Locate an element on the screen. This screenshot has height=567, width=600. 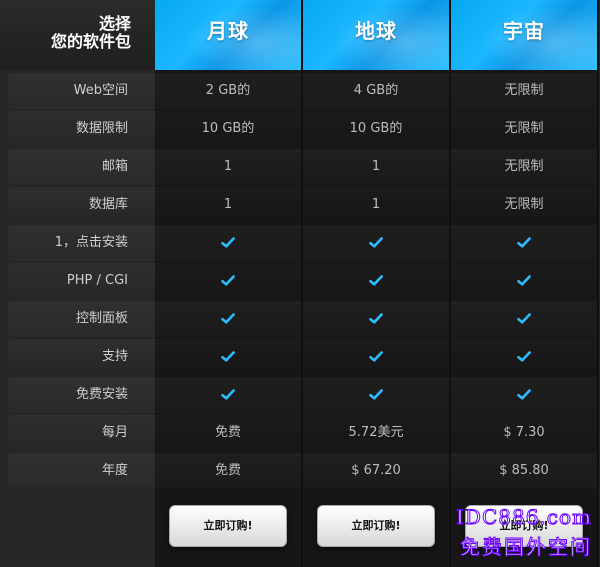
row-label: 数据限制 is located at coordinates (81, 129).